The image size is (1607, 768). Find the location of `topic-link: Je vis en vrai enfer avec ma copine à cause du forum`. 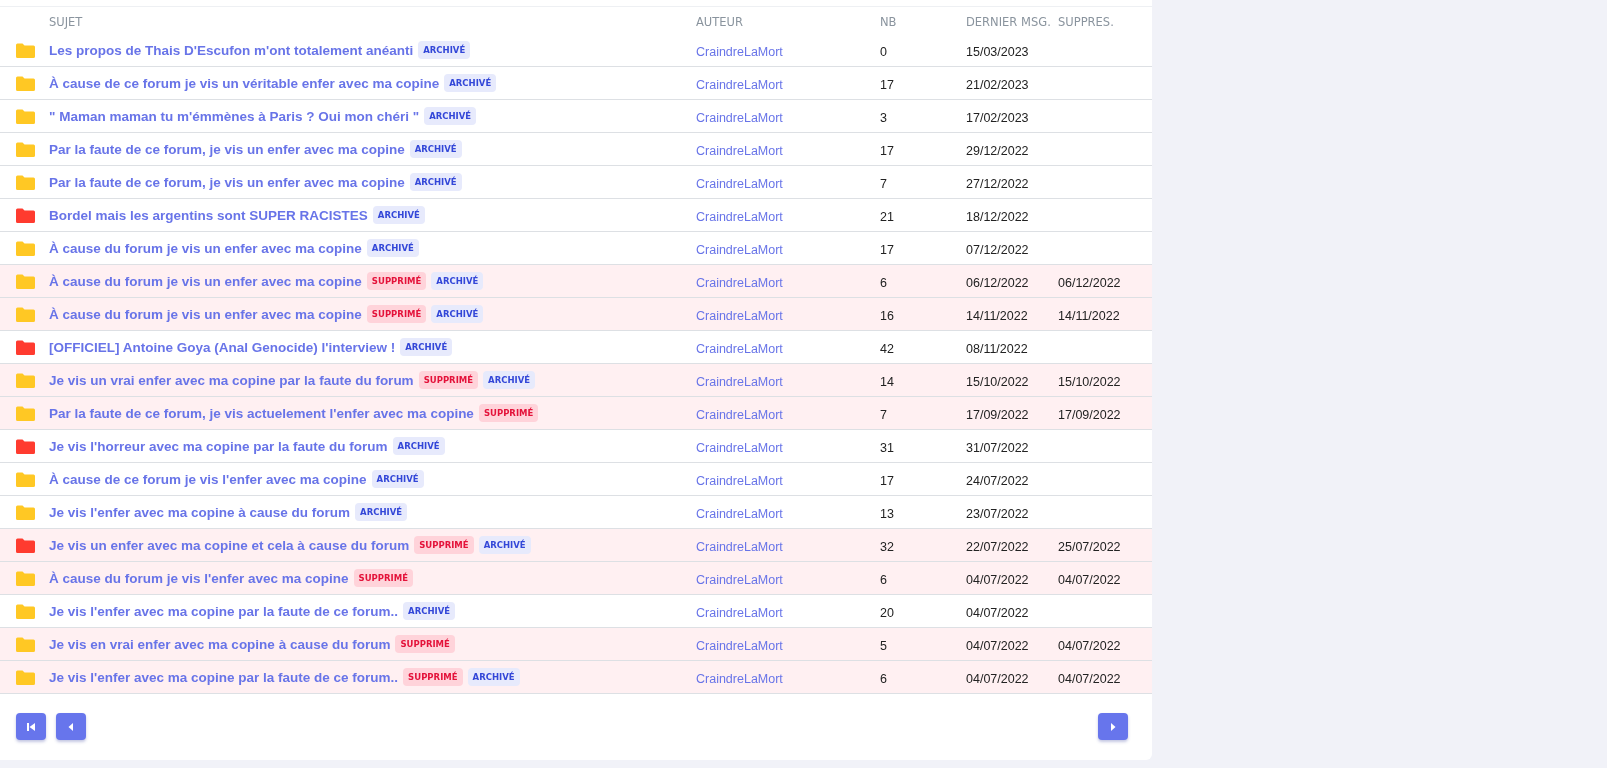

topic-link: Je vis en vrai enfer avec ma copine à cause du forum is located at coordinates (220, 644).